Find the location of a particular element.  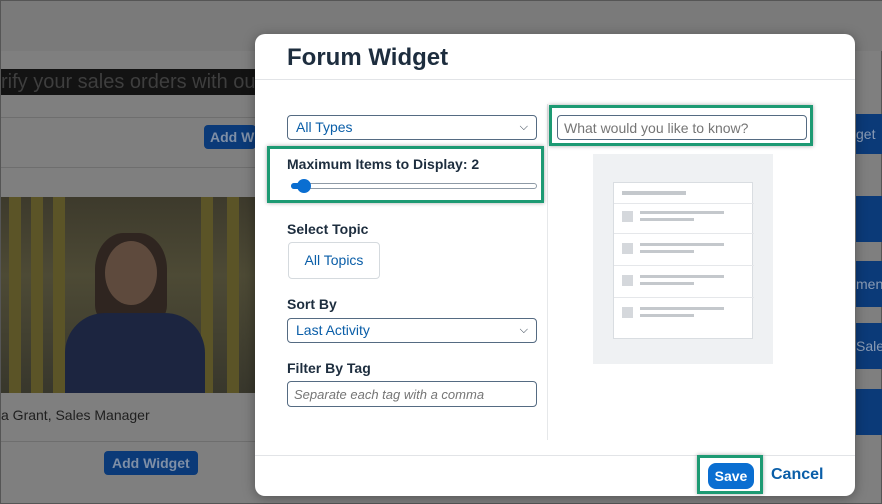

dialog-title: Forum Widget is located at coordinates (368, 57).